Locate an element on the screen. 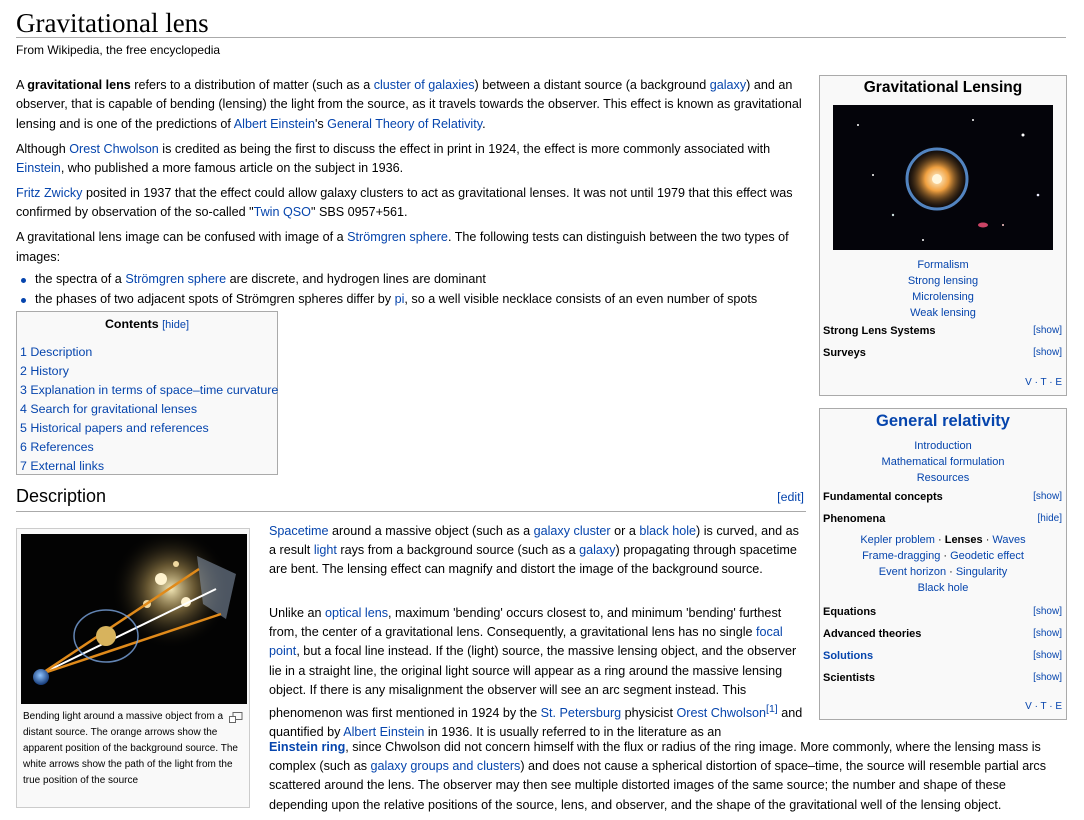 This screenshot has height=820, width=1084. toc-item-historical-papers: 5 Historical papers and references is located at coordinates (114, 428).